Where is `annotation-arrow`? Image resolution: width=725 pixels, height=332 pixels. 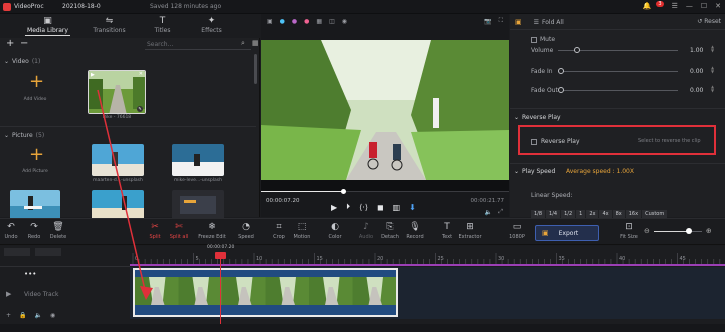
annotation-arrow is located at coordinates (125, 194).